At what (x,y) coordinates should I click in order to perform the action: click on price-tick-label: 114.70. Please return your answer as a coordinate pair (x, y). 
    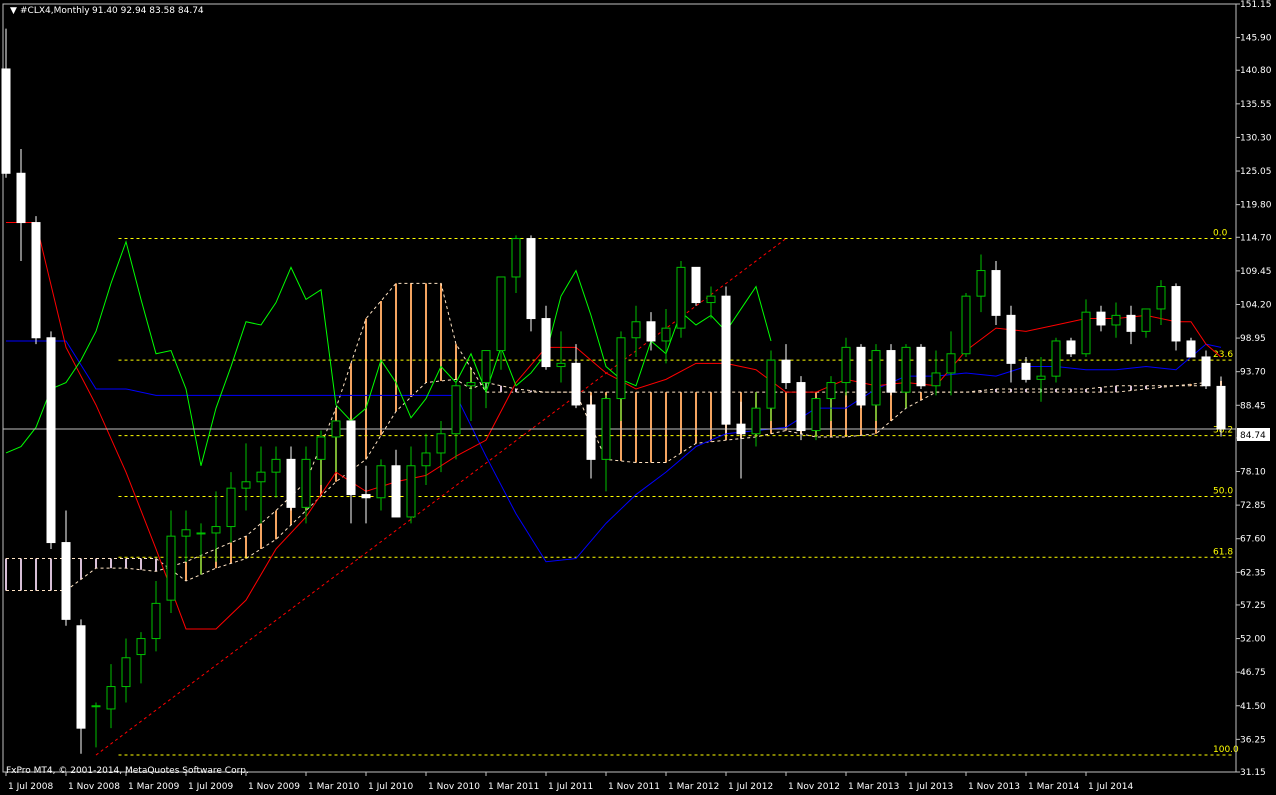
    Looking at the image, I should click on (1256, 238).